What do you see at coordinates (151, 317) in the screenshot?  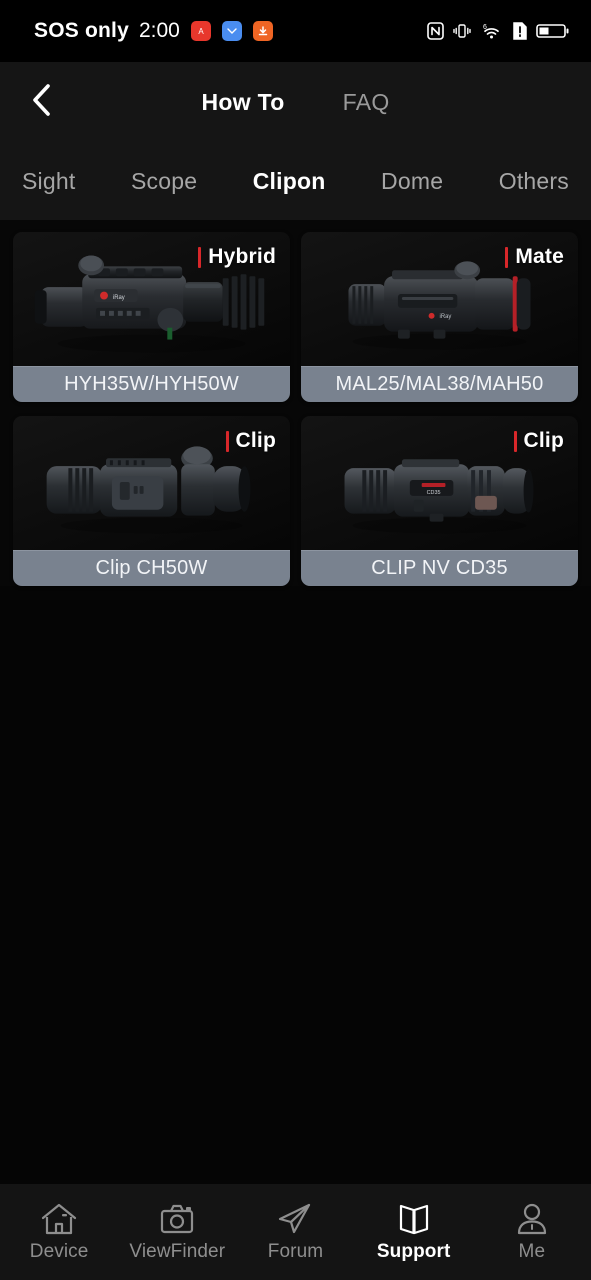 I see `product-card: iRay Hybrid HYH35W/HYH50W` at bounding box center [151, 317].